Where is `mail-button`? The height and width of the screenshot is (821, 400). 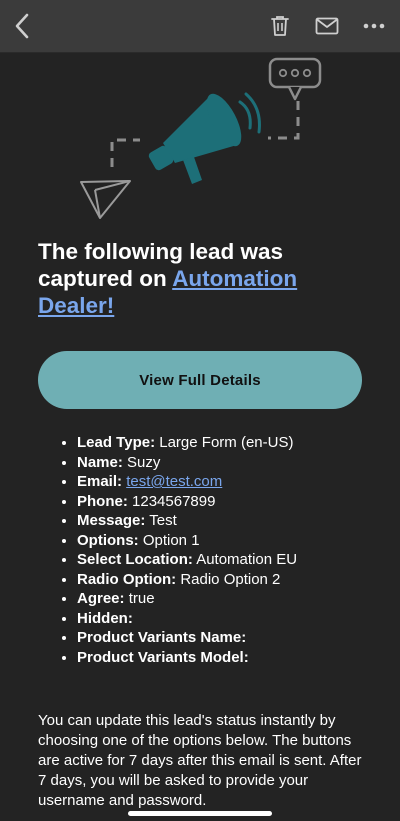 mail-button is located at coordinates (327, 26).